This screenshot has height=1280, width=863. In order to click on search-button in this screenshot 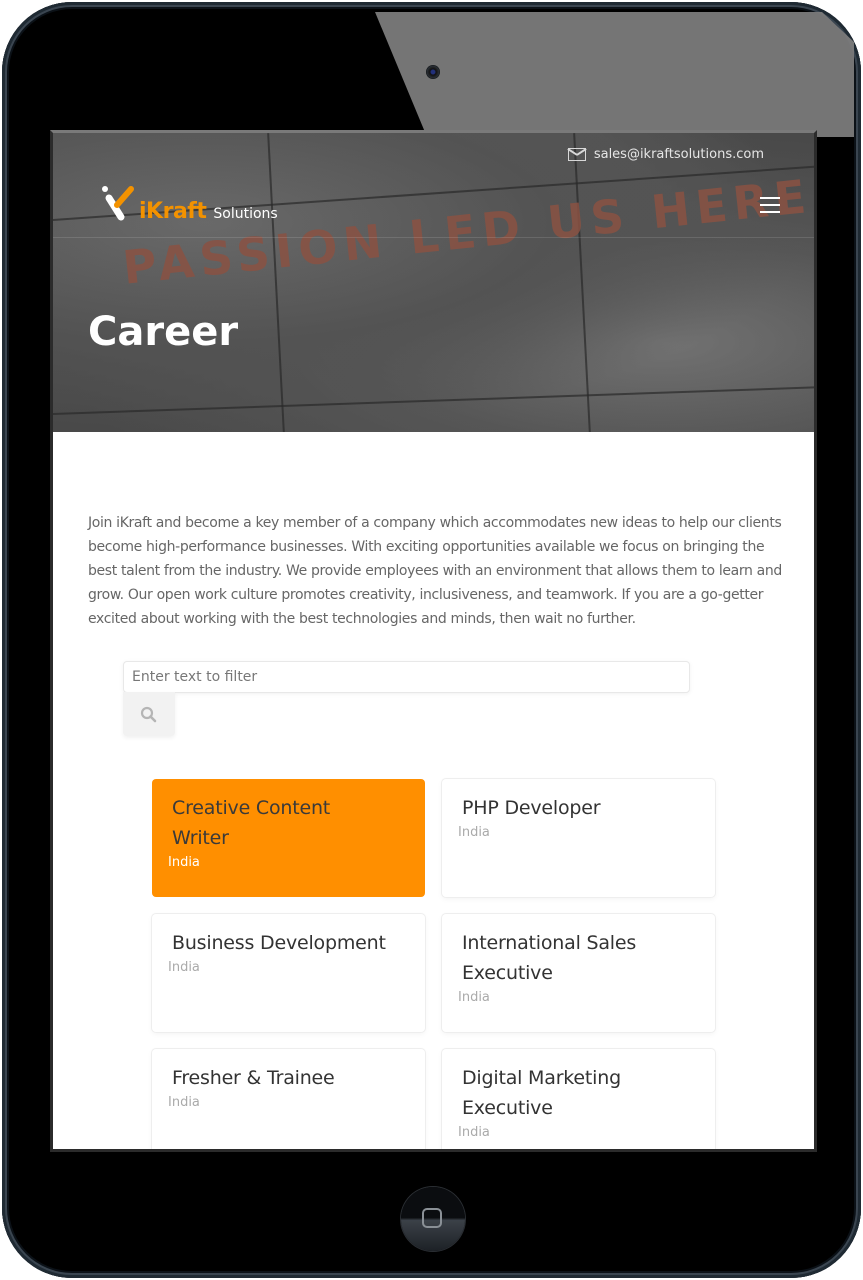, I will do `click(149, 714)`.